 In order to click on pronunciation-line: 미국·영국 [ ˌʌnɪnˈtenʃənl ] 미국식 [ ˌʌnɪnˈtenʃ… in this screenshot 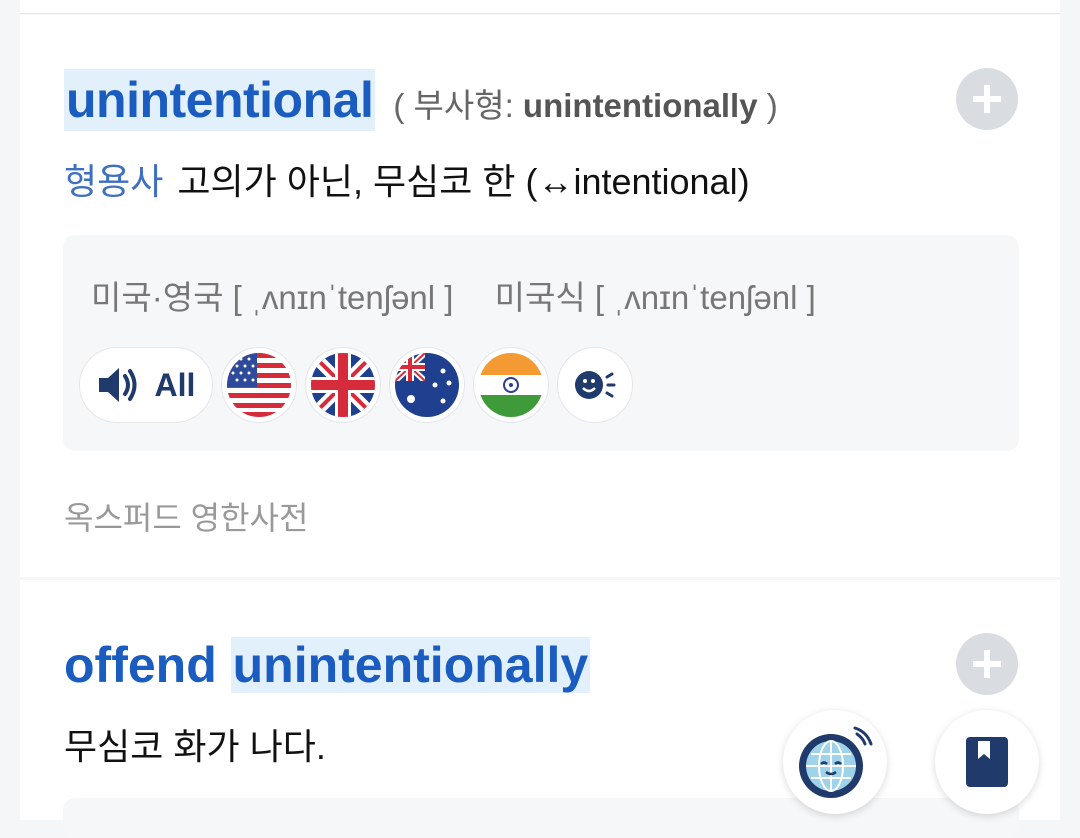, I will do `click(453, 295)`.